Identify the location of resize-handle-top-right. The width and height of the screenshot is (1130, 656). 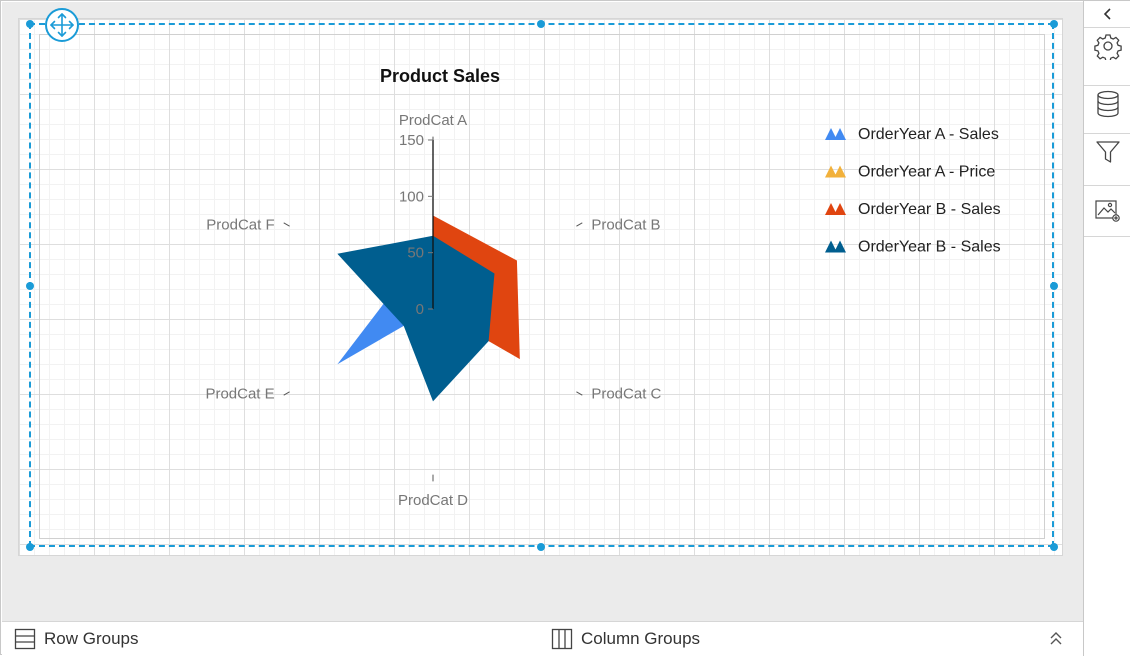
(1054, 24).